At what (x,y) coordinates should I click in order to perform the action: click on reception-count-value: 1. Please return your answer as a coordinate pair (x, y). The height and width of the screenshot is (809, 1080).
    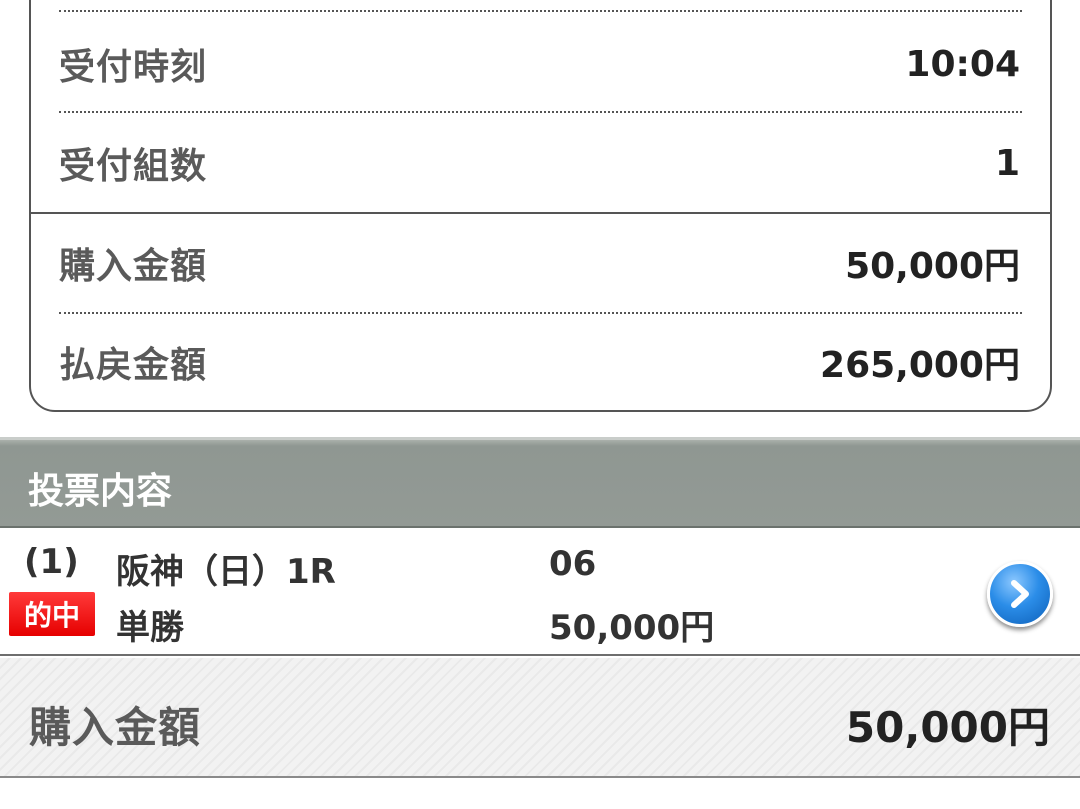
    Looking at the image, I should click on (1007, 163).